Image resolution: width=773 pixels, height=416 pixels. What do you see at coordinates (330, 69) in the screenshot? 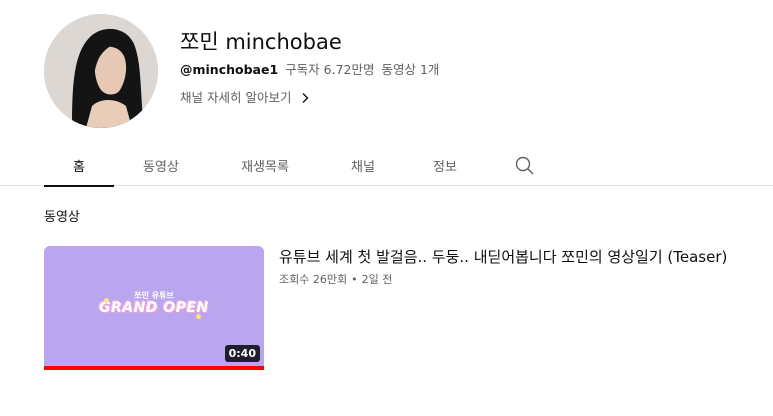
I see `subscriber-count: 구독자 6.72만명` at bounding box center [330, 69].